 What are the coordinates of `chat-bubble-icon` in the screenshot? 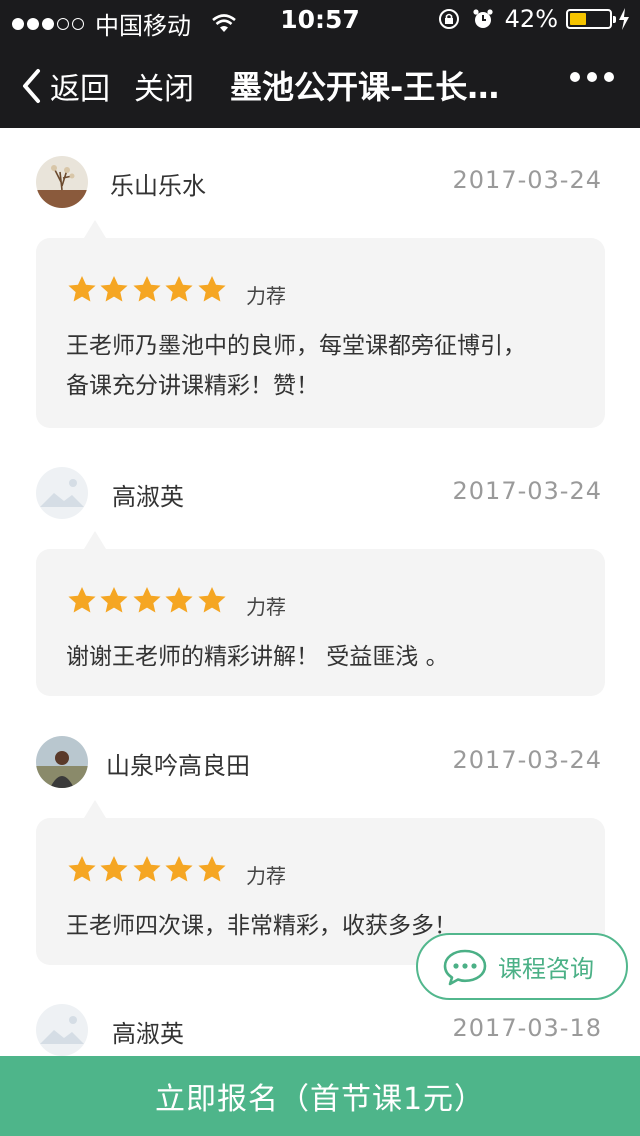 It's located at (465, 967).